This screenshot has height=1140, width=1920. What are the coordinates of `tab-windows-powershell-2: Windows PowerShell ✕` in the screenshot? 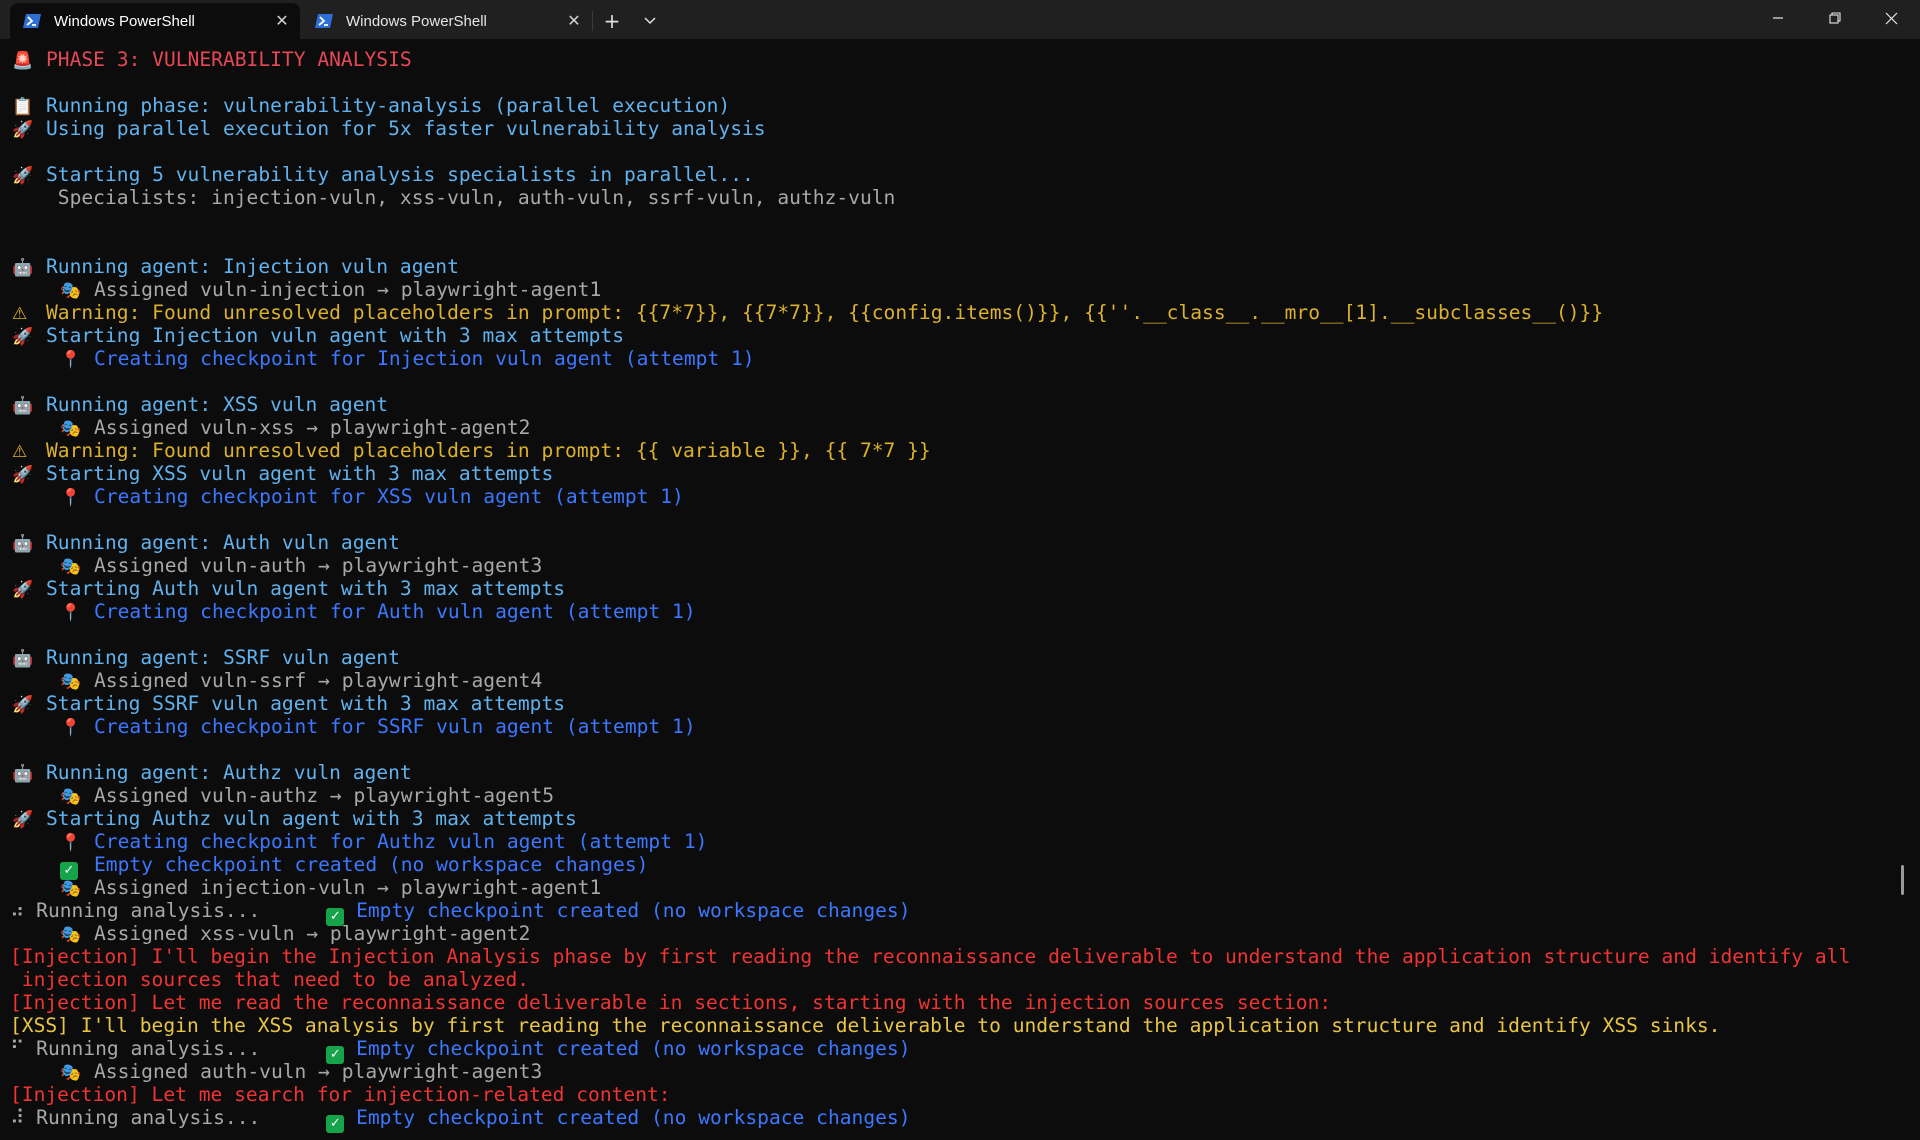 It's located at (447, 21).